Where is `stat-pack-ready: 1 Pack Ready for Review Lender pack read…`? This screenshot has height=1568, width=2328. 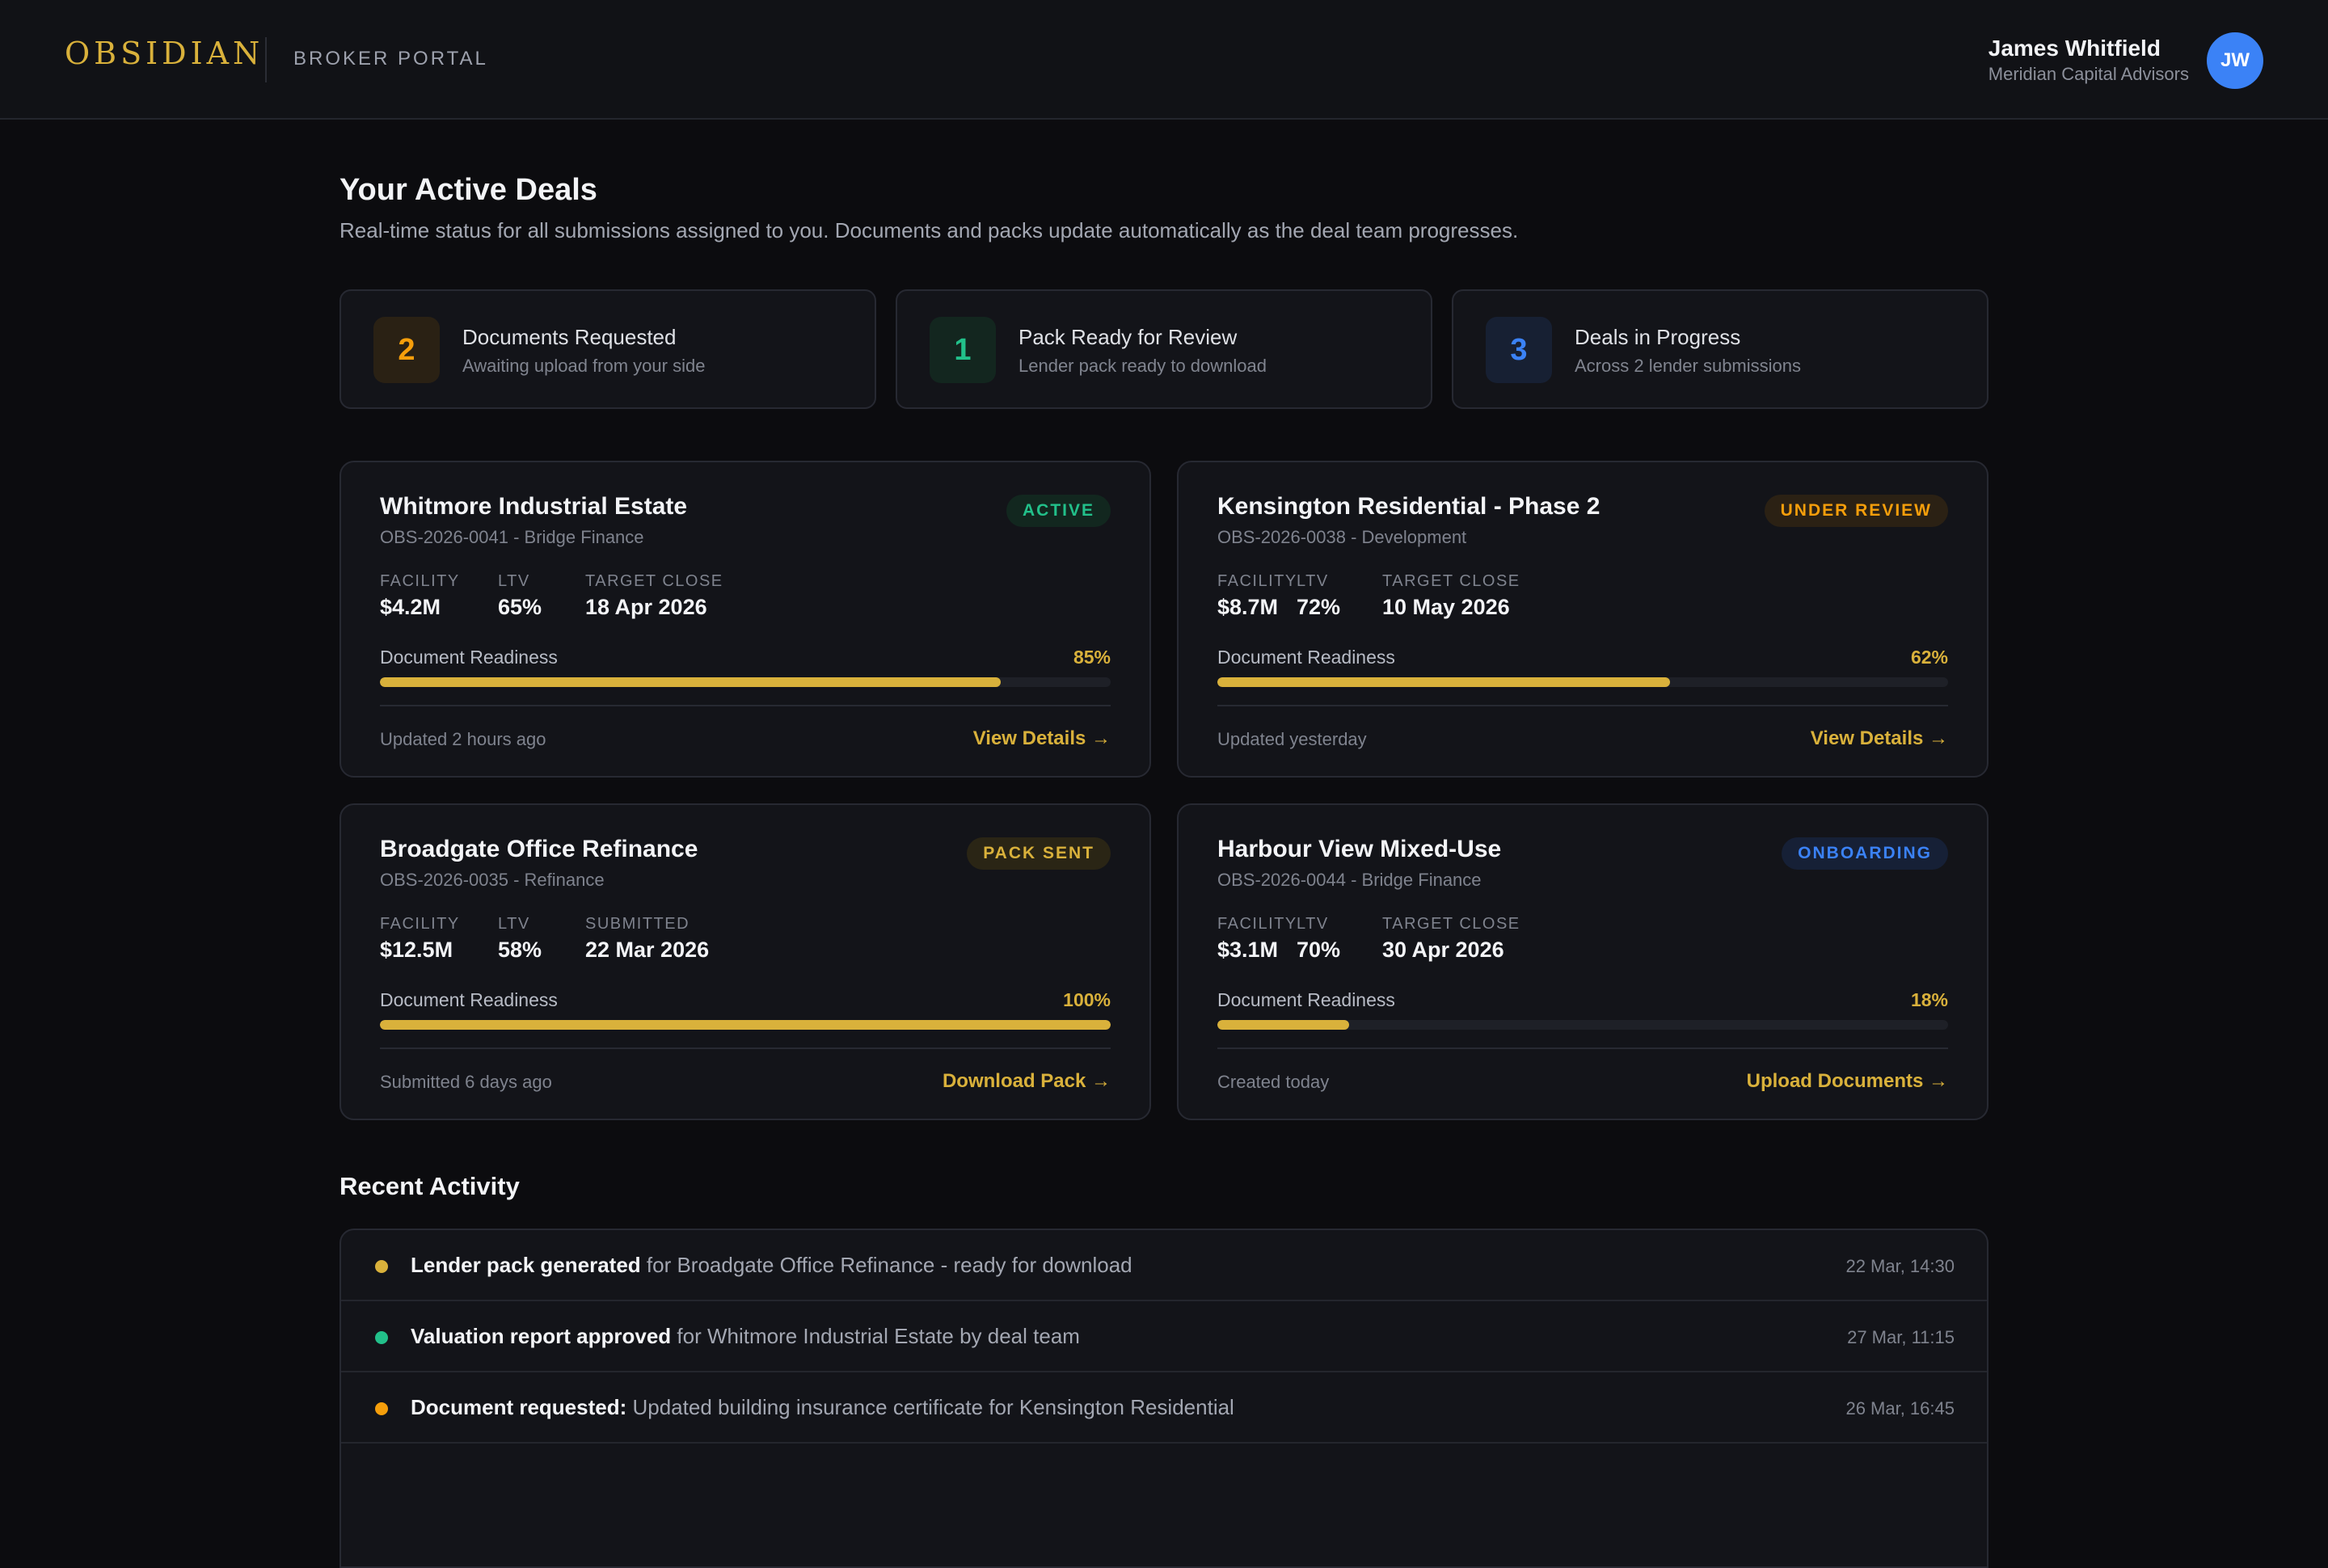
stat-pack-ready: 1 Pack Ready for Review Lender pack read… is located at coordinates (1164, 349).